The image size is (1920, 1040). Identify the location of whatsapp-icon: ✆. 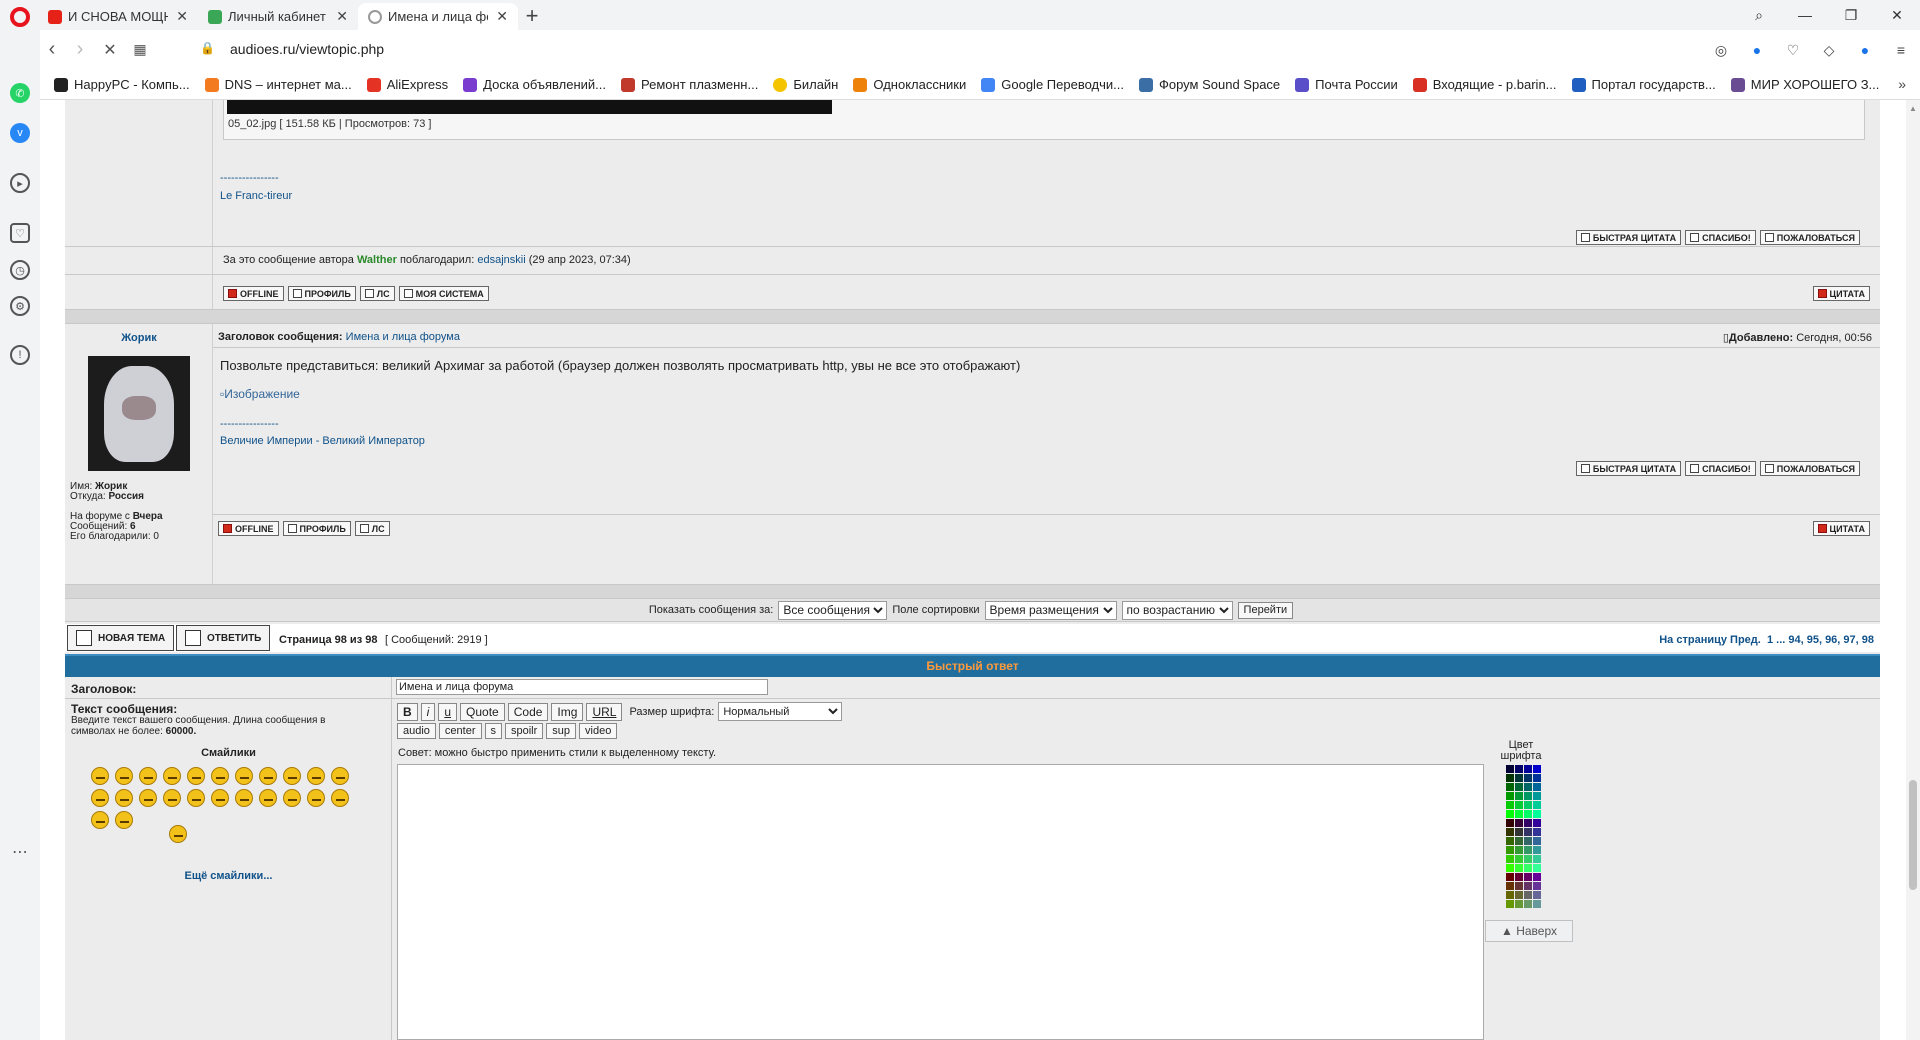
(20, 93).